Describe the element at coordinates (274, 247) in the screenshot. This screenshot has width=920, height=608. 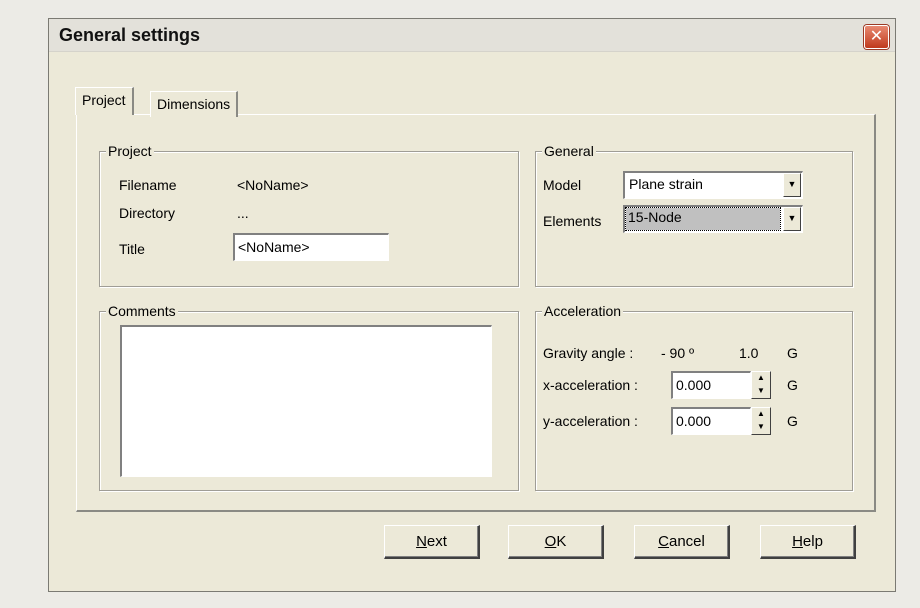
I see `title-input-value: <NoName>` at that location.